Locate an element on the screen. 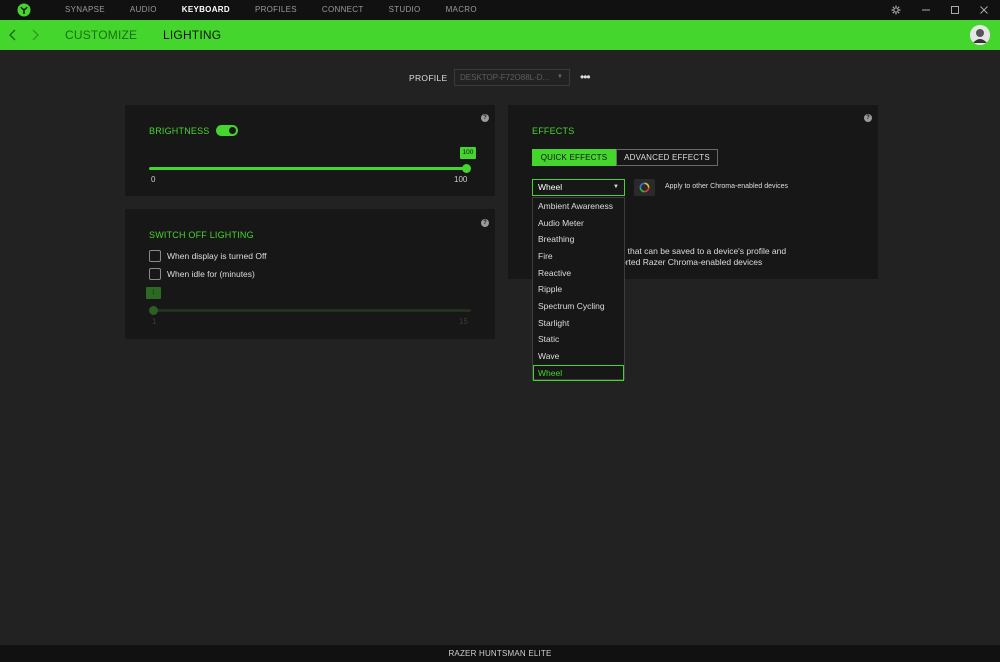 This screenshot has height=662, width=1000. nav-audio: AUDIO is located at coordinates (143, 10).